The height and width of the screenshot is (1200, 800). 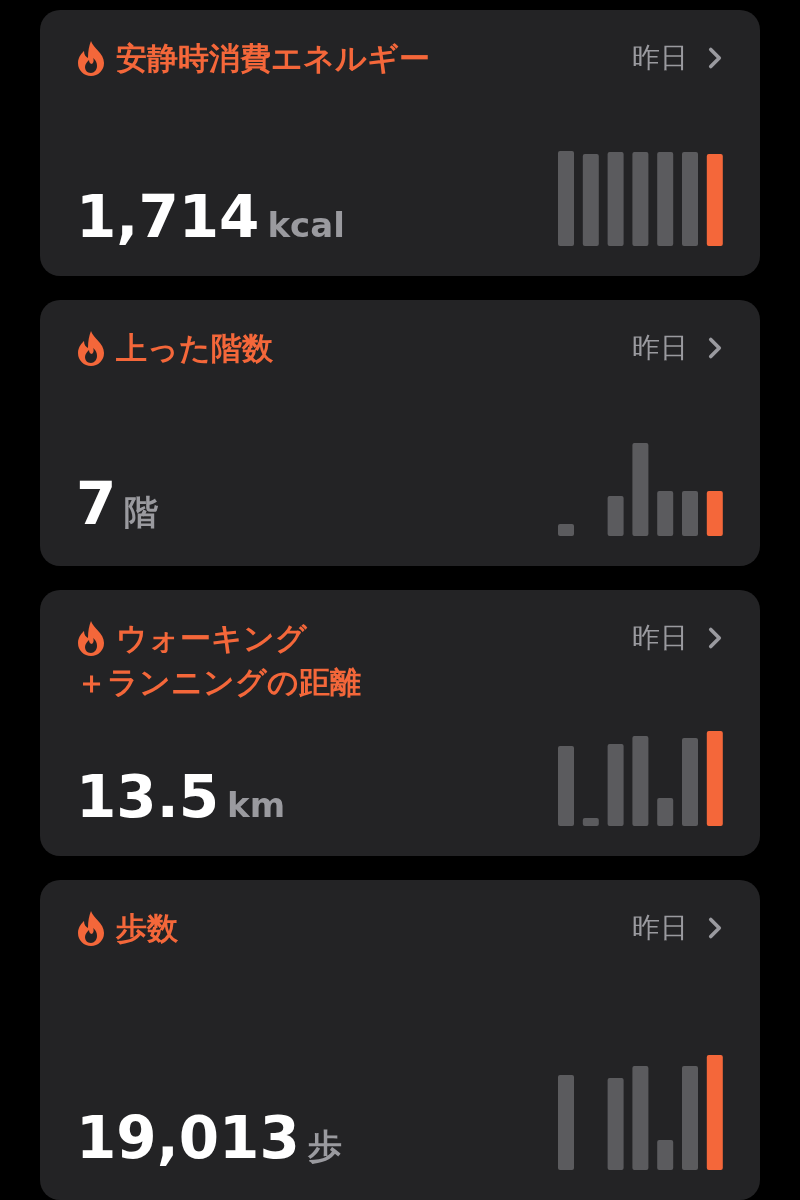 I want to click on metric-unit: 歩, so click(x=324, y=1146).